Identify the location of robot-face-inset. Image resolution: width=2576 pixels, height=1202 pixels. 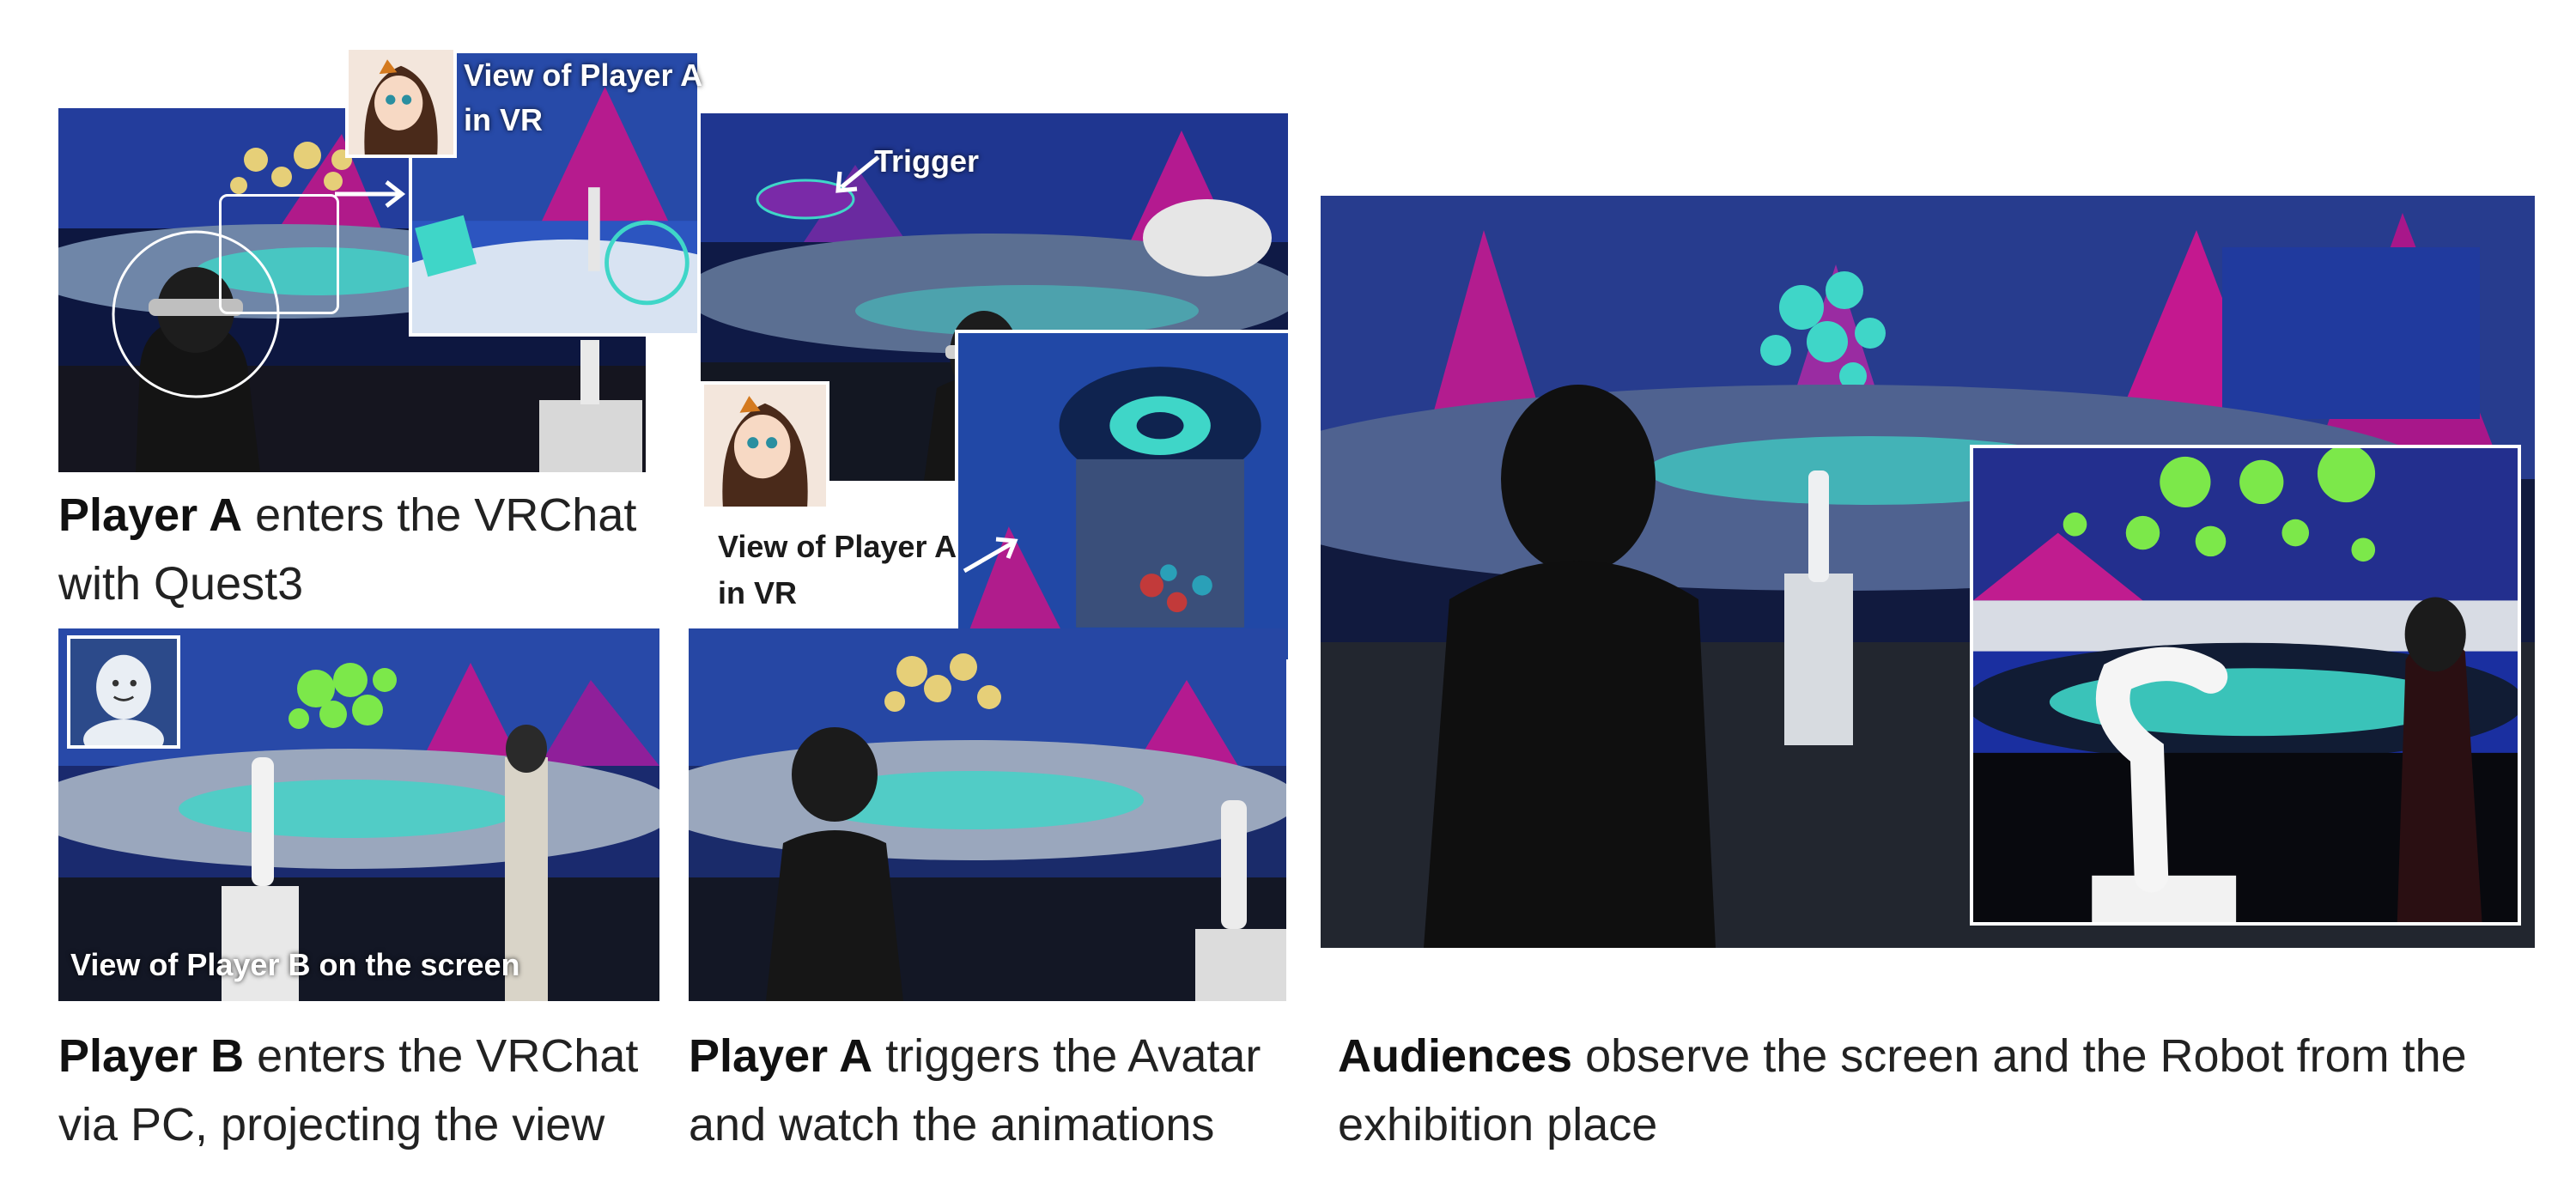
(123, 692).